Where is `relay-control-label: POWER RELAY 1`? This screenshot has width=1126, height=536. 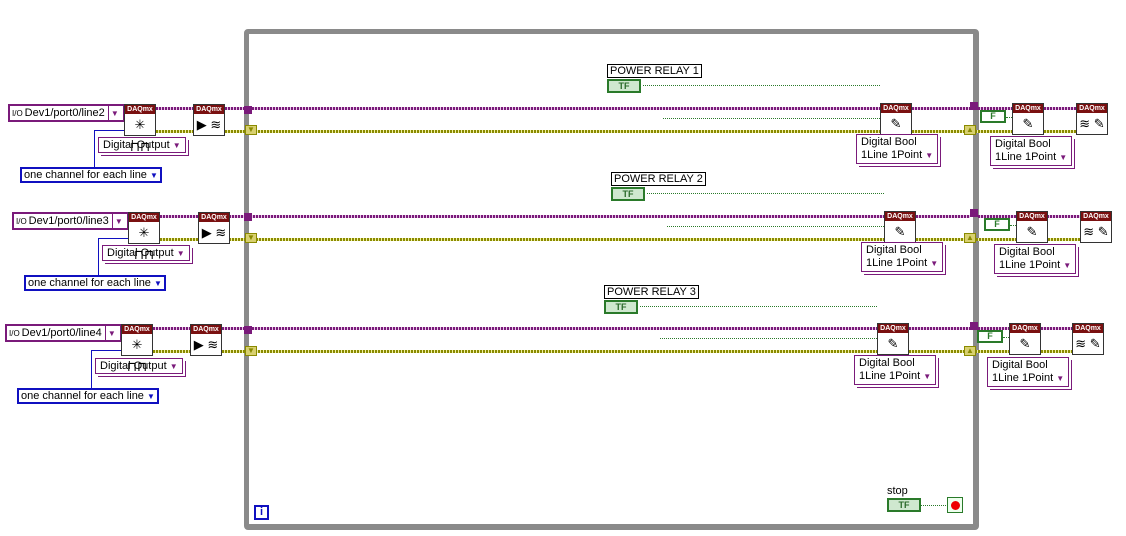
relay-control-label: POWER RELAY 1 is located at coordinates (654, 71).